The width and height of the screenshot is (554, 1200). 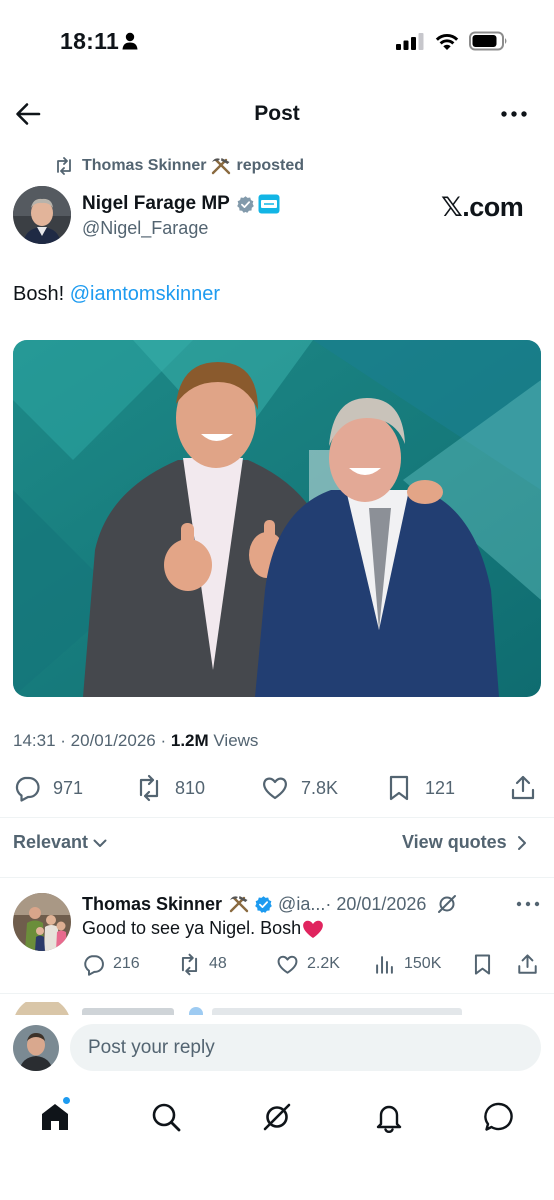 I want to click on home-icon, so click(x=55, y=1117).